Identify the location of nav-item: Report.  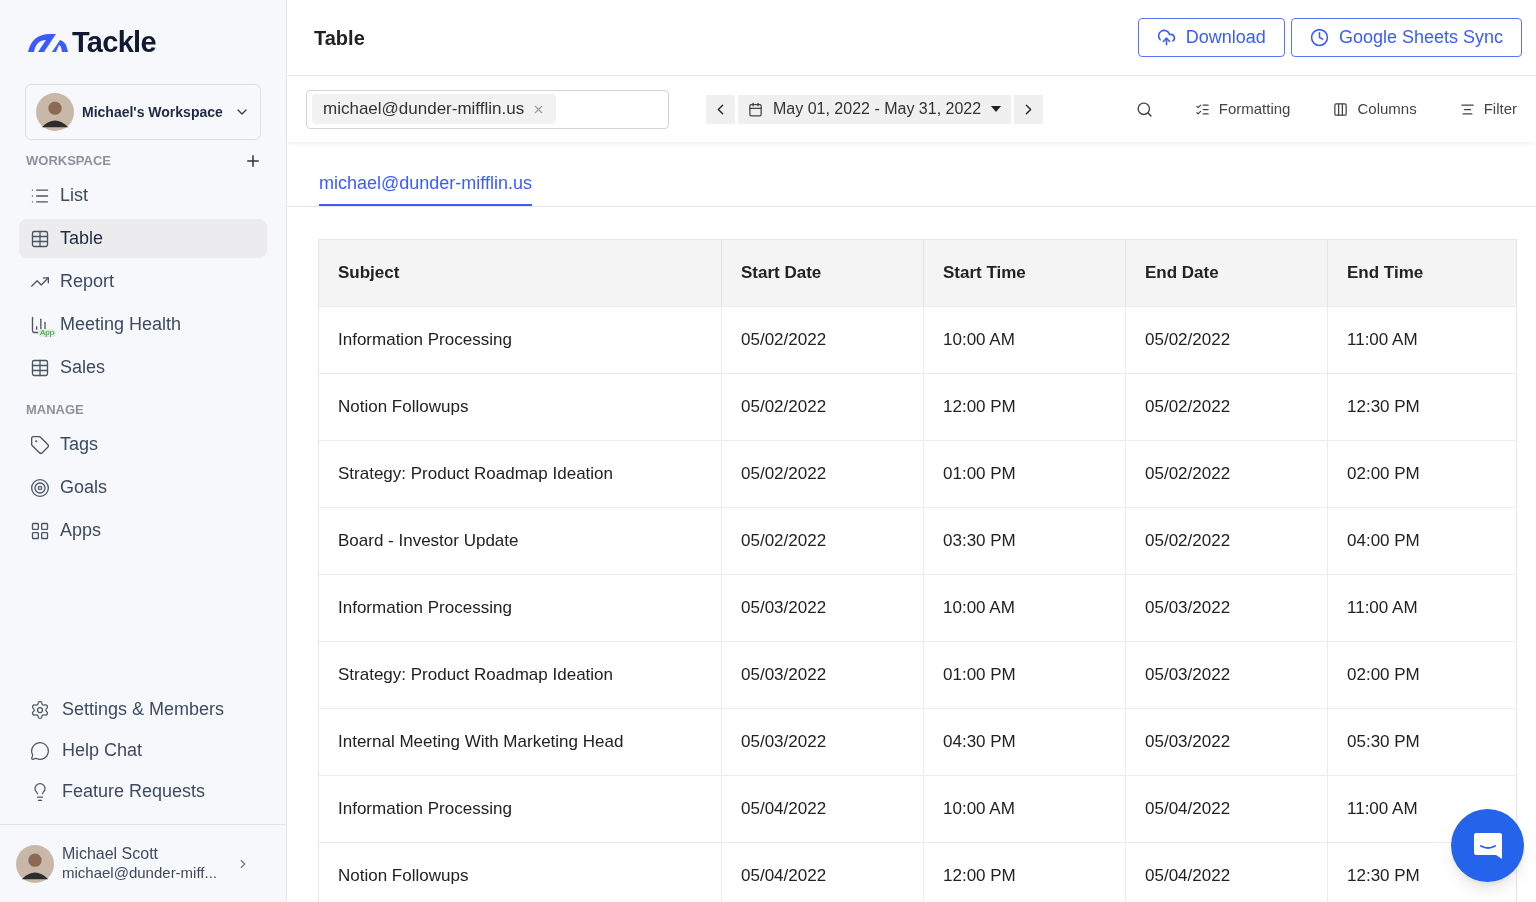
(143, 281).